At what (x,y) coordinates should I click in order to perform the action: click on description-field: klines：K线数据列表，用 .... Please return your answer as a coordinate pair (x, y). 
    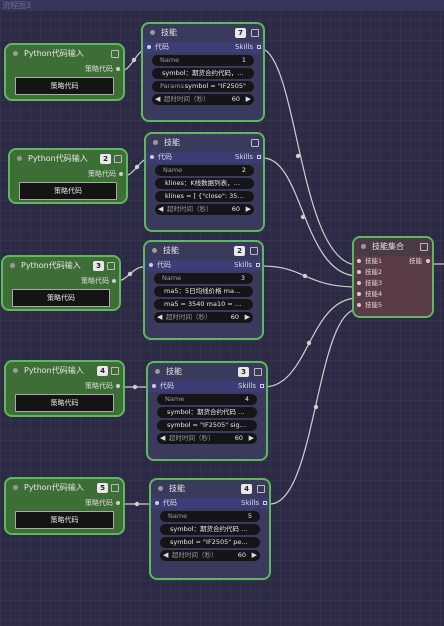
    Looking at the image, I should click on (204, 183).